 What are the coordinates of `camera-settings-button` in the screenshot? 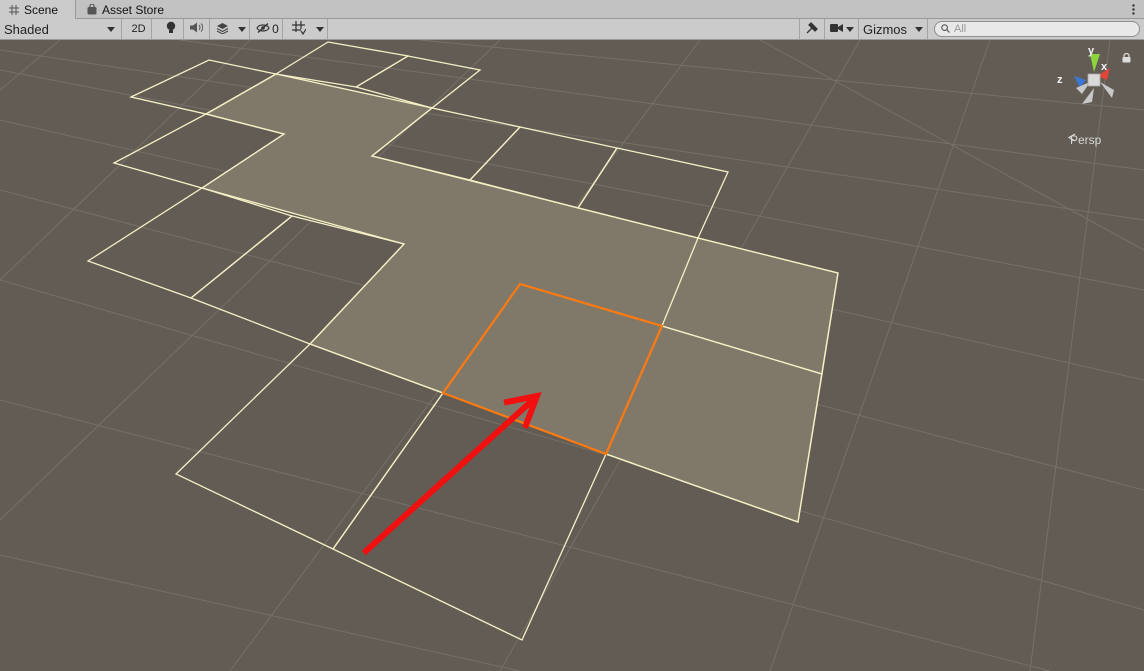 It's located at (842, 29).